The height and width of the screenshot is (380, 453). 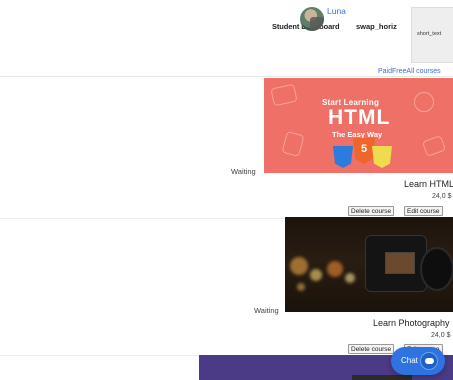 What do you see at coordinates (409, 360) in the screenshot?
I see `chat-label: Chat` at bounding box center [409, 360].